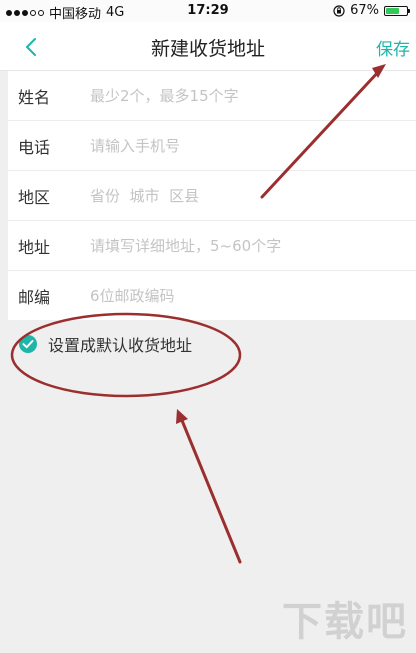 This screenshot has width=416, height=653. What do you see at coordinates (210, 490) in the screenshot?
I see `annotation-arrow-line` at bounding box center [210, 490].